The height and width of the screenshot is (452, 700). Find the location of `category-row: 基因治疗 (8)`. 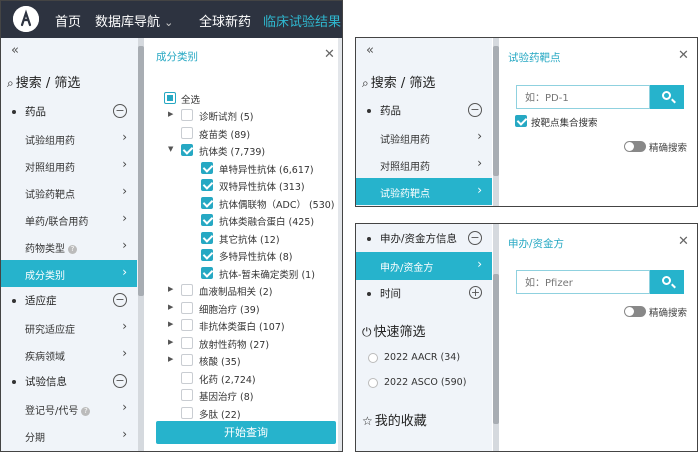

category-row: 基因治疗 (8) is located at coordinates (250, 395).